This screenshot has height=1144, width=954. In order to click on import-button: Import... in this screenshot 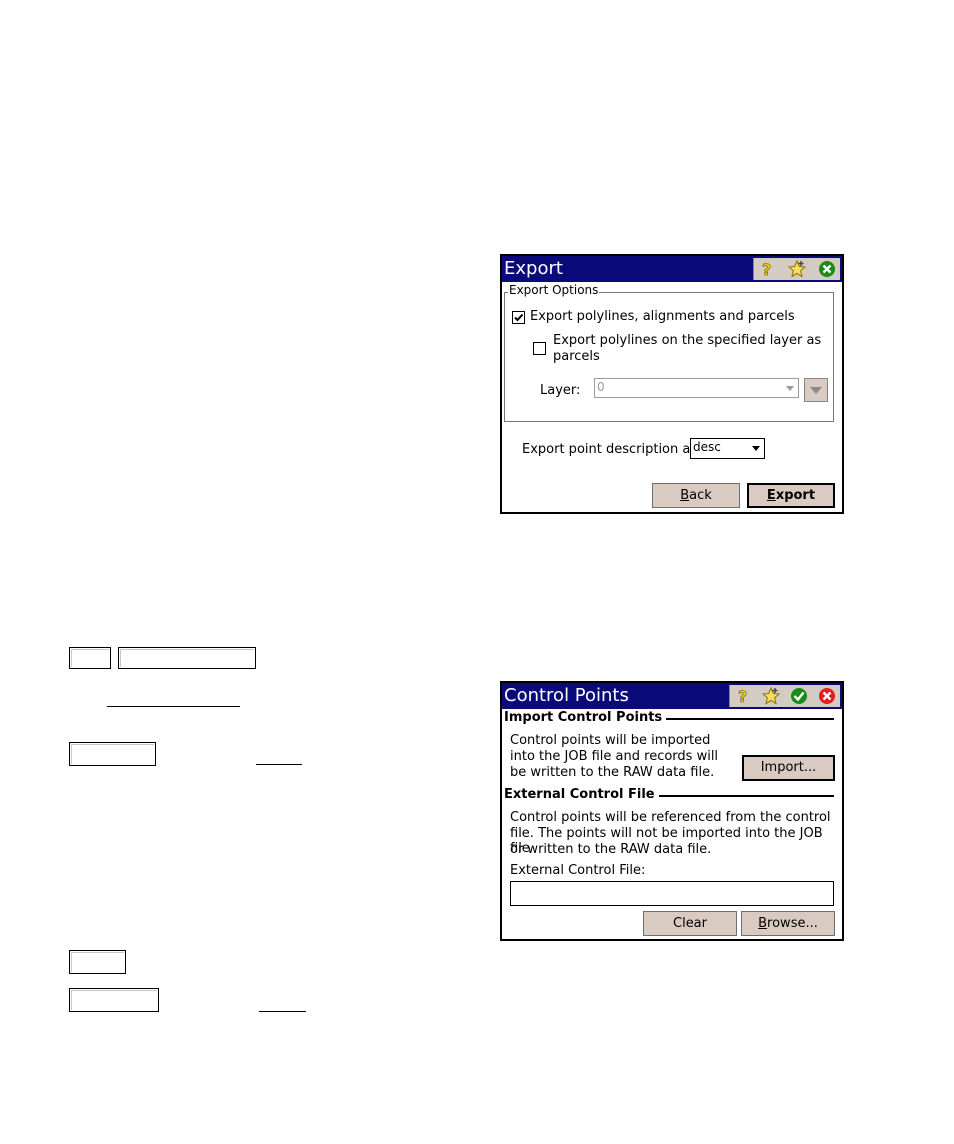, I will do `click(788, 768)`.